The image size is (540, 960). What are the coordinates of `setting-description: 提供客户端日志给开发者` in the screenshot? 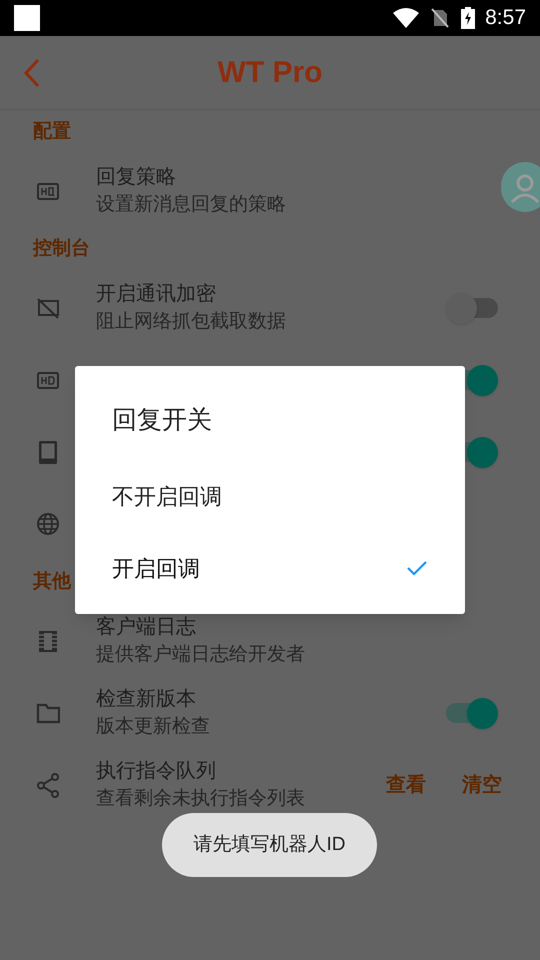 It's located at (200, 655).